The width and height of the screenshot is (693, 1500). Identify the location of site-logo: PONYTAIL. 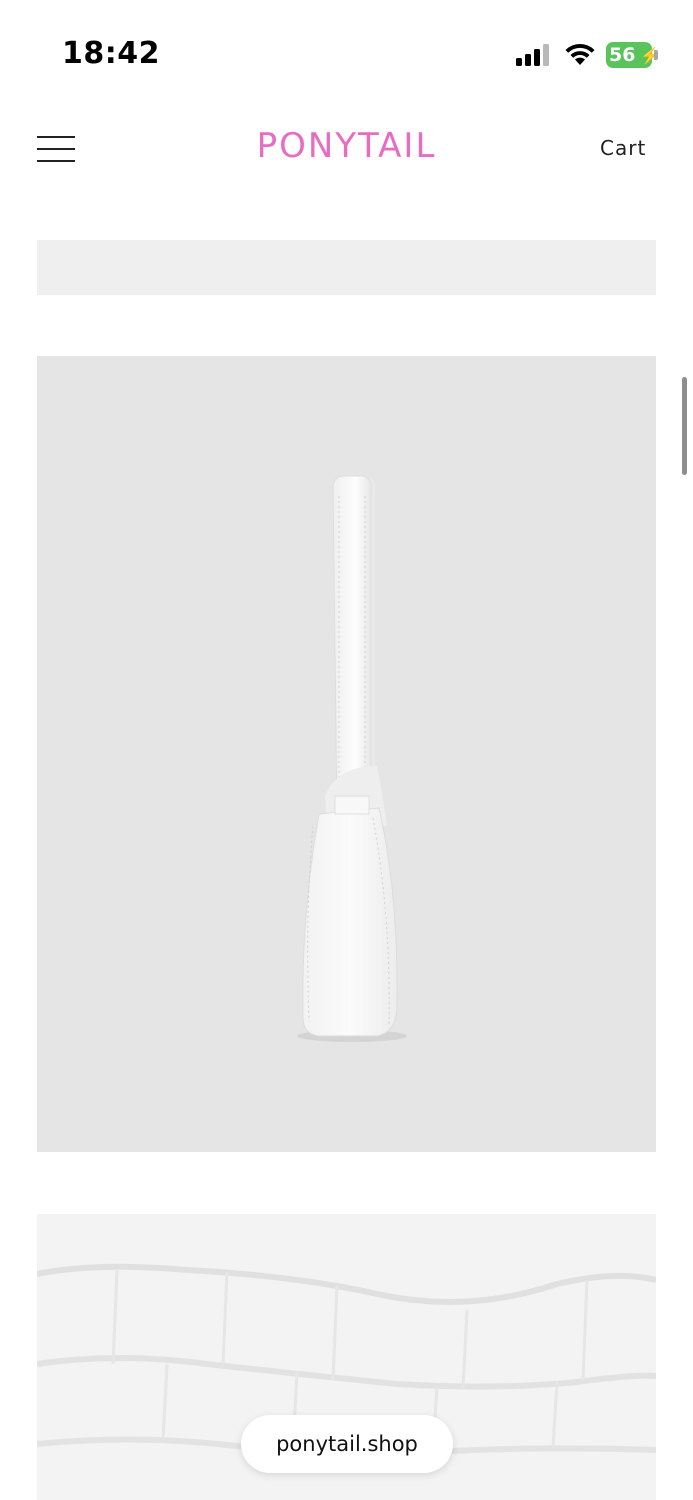
(346, 146).